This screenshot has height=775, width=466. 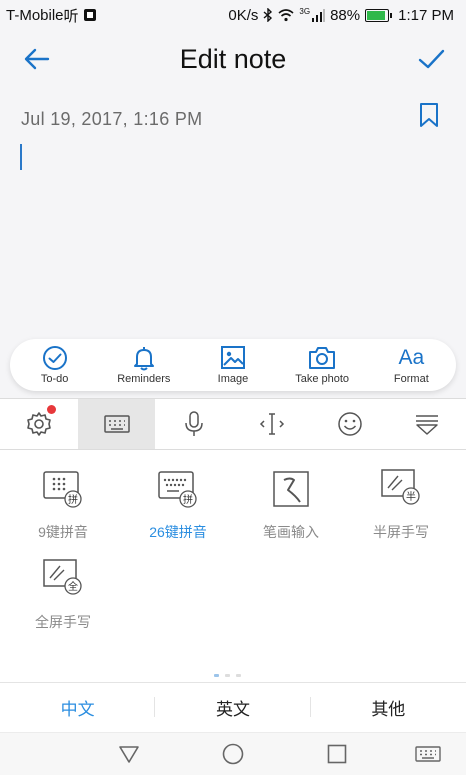 I want to click on mode-label-stroke: 笔画输入, so click(x=291, y=532).